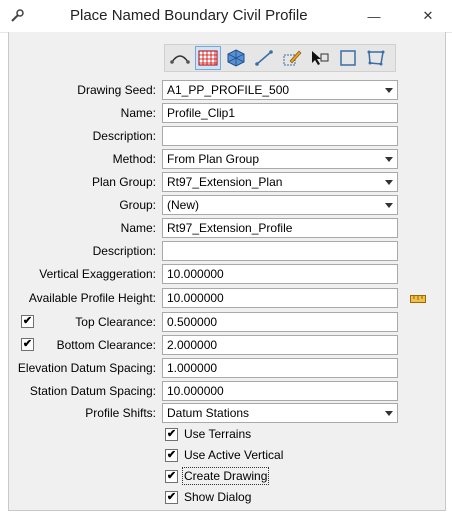 The height and width of the screenshot is (519, 452). Describe the element at coordinates (418, 299) in the screenshot. I see `ruler-icon` at that location.